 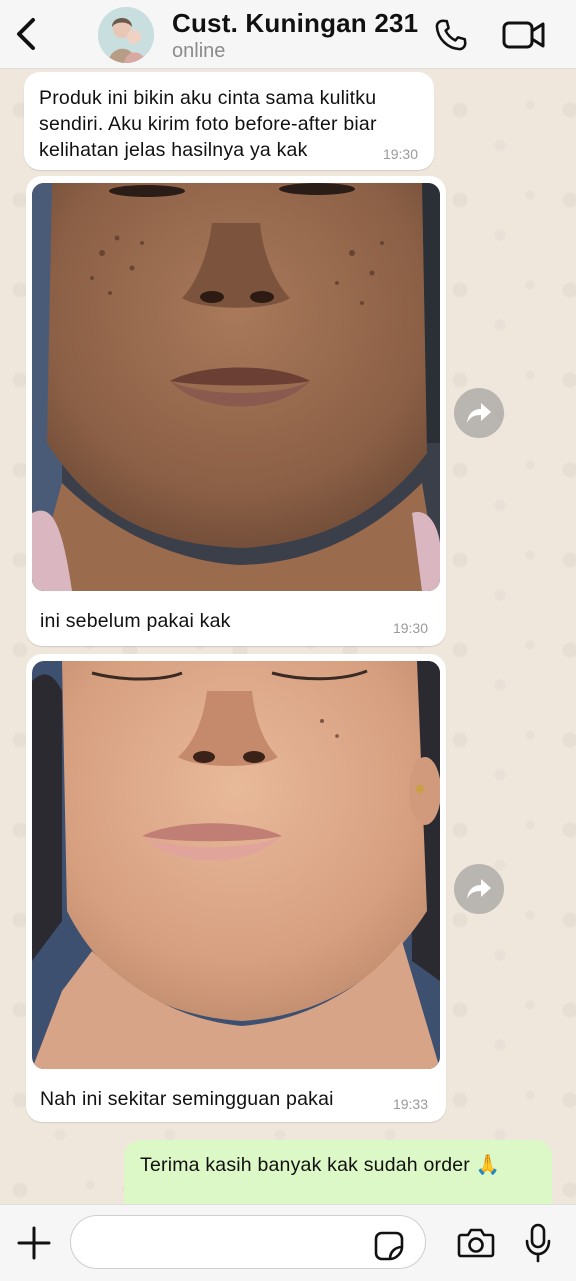 I want to click on message-time: 19:33, so click(x=410, y=1104).